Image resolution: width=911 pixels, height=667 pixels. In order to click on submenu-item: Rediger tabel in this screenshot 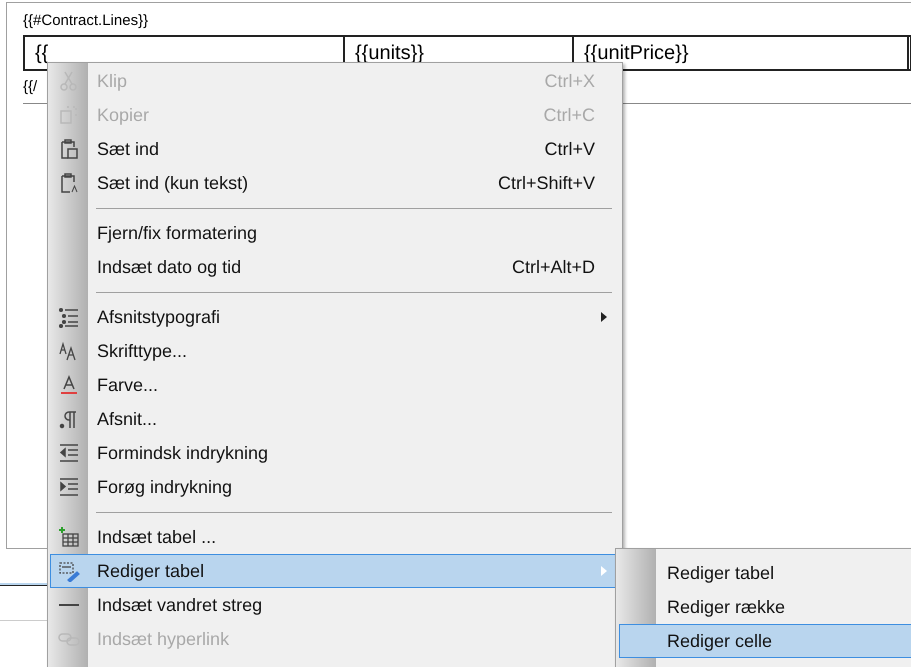, I will do `click(765, 573)`.